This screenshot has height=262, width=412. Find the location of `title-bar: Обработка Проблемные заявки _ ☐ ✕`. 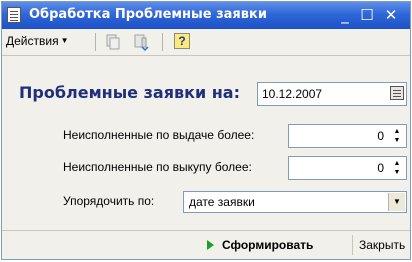

title-bar: Обработка Проблемные заявки _ ☐ ✕ is located at coordinates (206, 15).